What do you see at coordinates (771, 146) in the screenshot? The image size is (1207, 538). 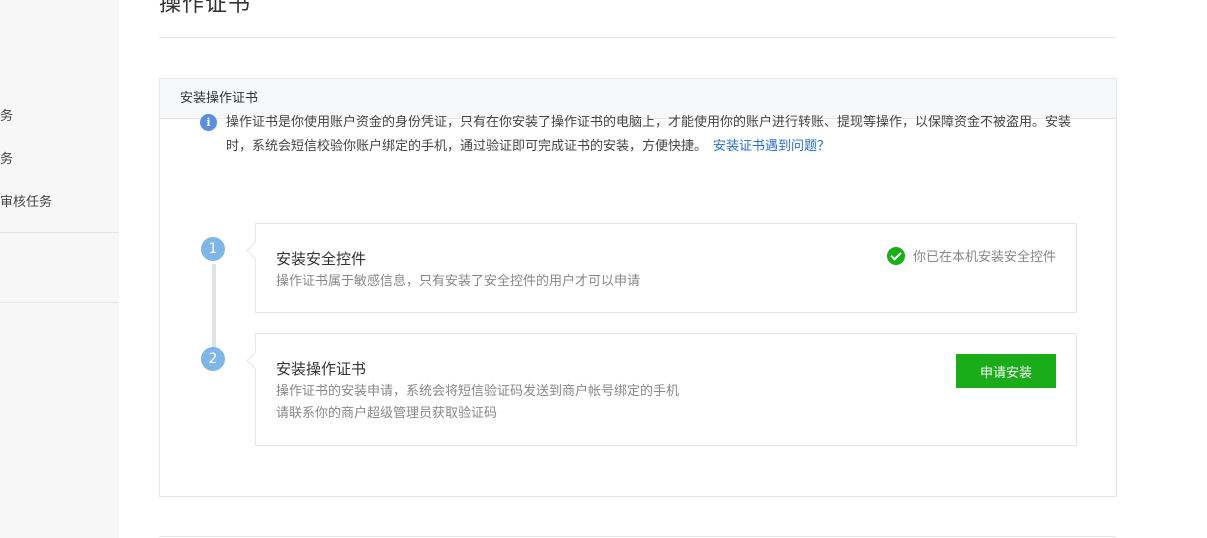 I see `help-link: 安装证书遇到问题？` at bounding box center [771, 146].